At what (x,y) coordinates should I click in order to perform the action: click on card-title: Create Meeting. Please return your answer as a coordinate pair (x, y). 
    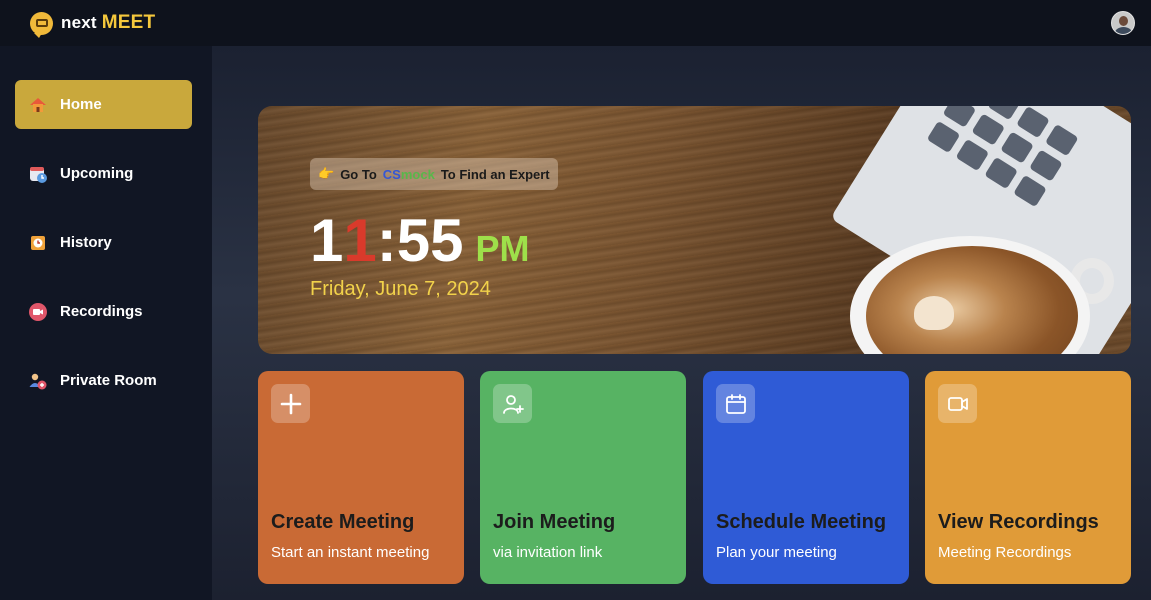
    Looking at the image, I should click on (343, 522).